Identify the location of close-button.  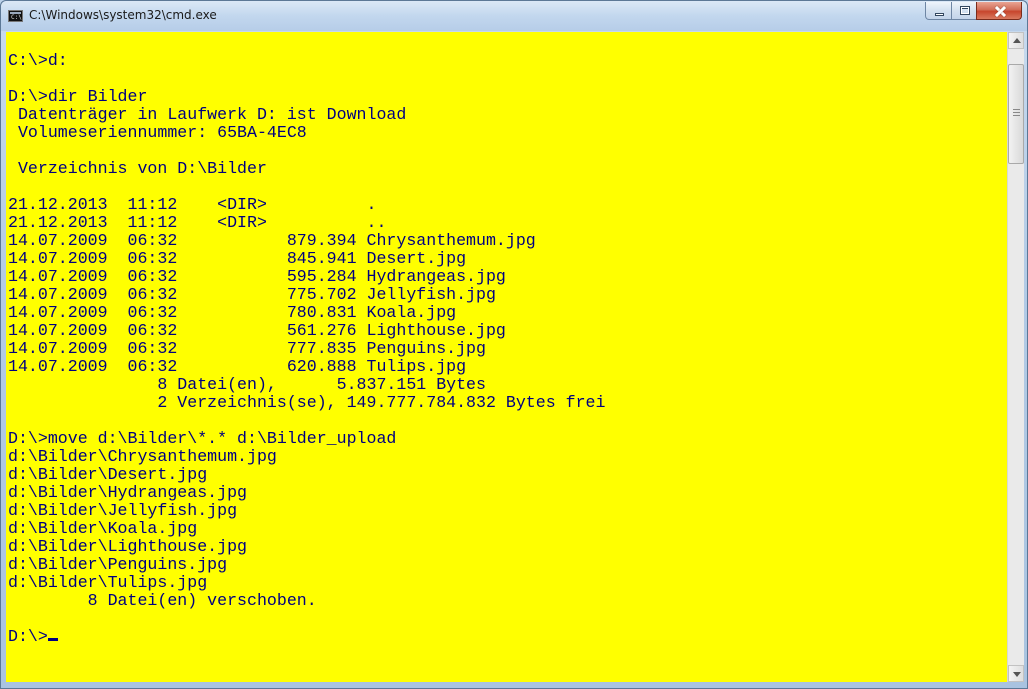
(999, 11).